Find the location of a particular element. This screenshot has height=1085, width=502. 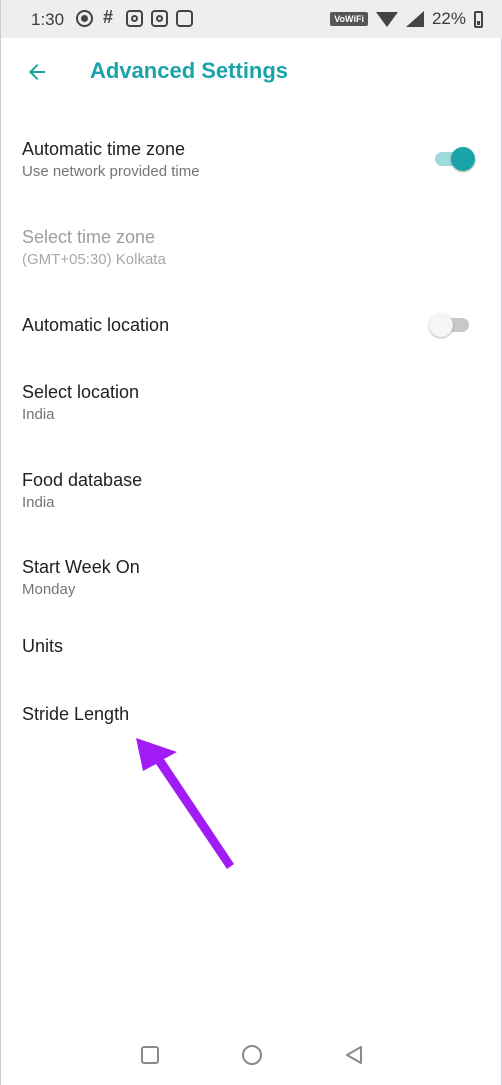

setting-select-time-zone: Select time zone (GMT+05:30) Kolkata is located at coordinates (251, 254).